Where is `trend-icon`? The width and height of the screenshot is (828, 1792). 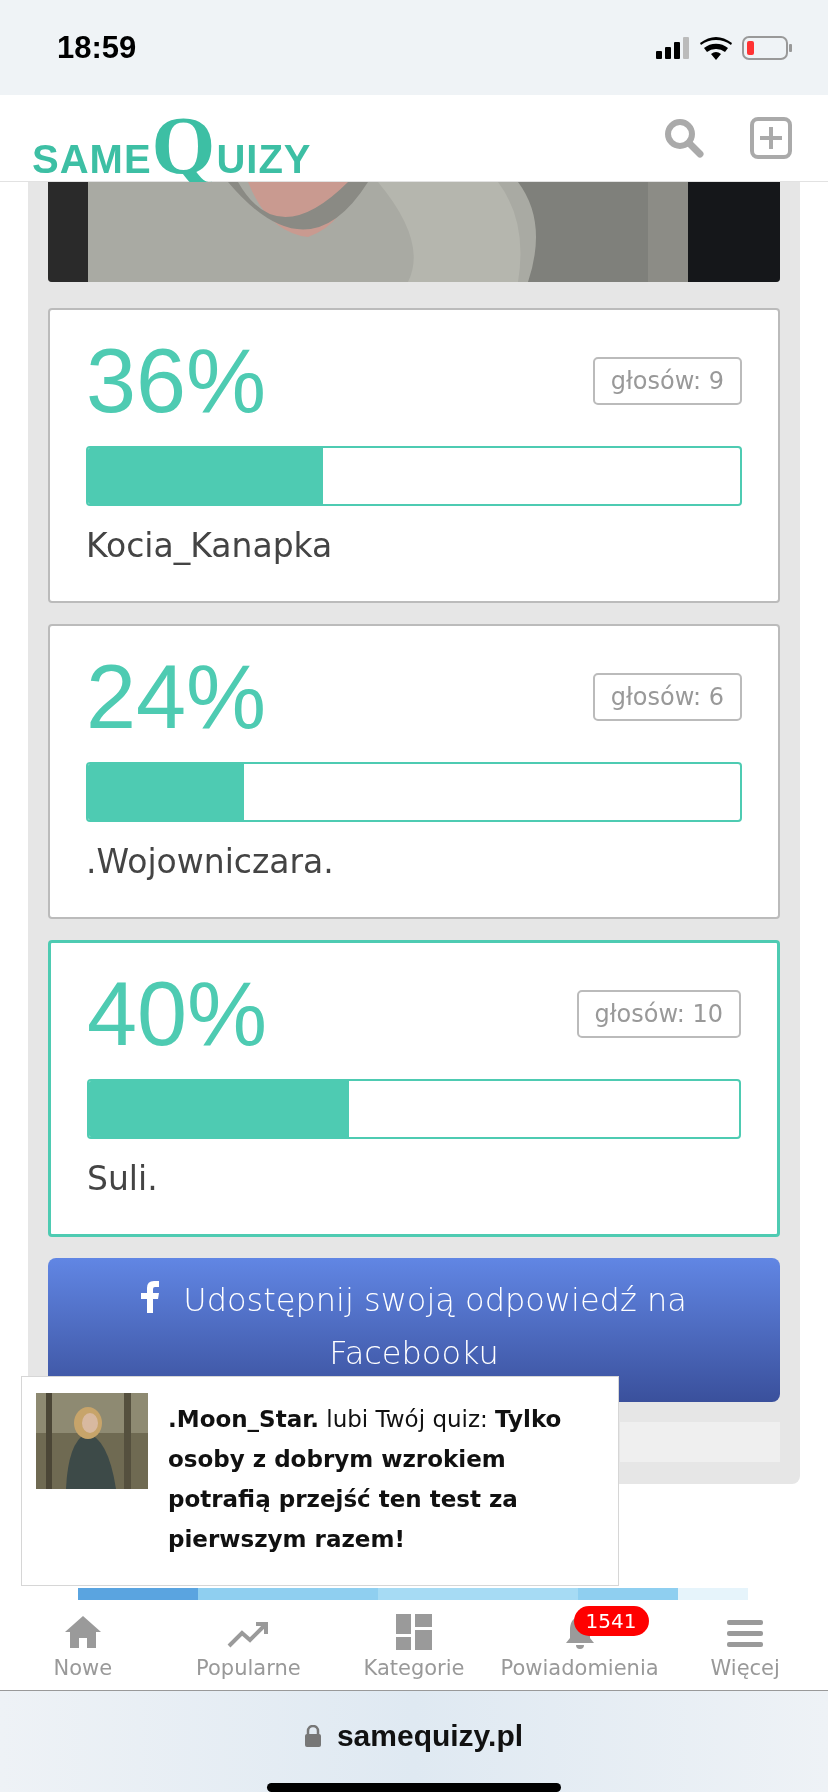
trend-icon is located at coordinates (248, 1635).